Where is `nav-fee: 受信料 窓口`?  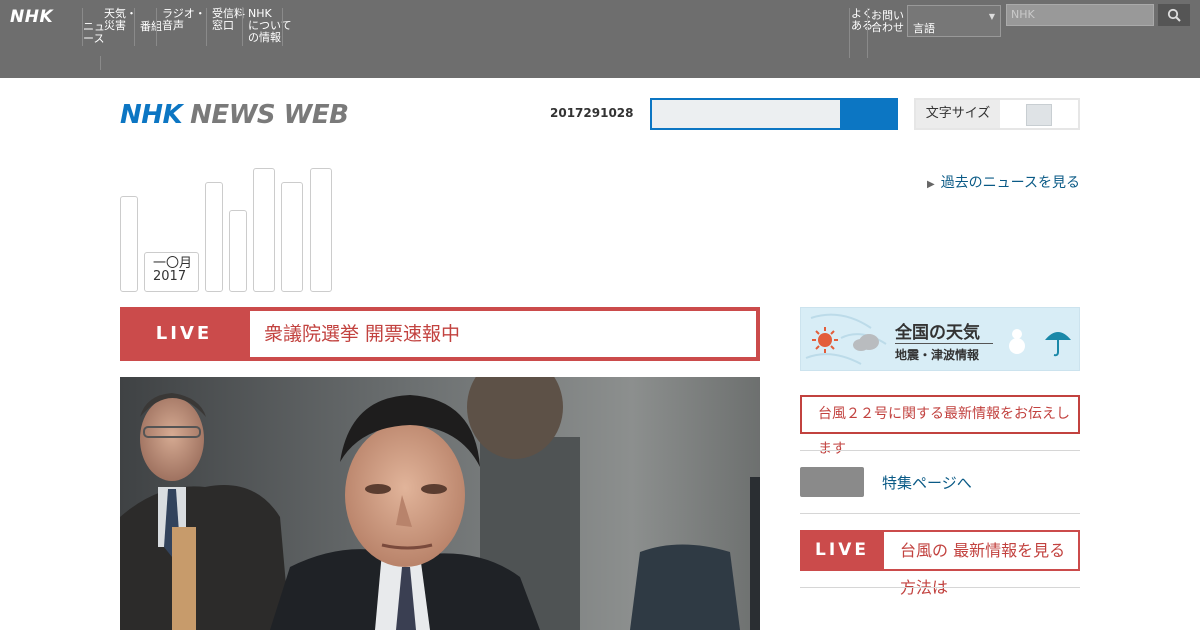 nav-fee: 受信料 窓口 is located at coordinates (228, 20).